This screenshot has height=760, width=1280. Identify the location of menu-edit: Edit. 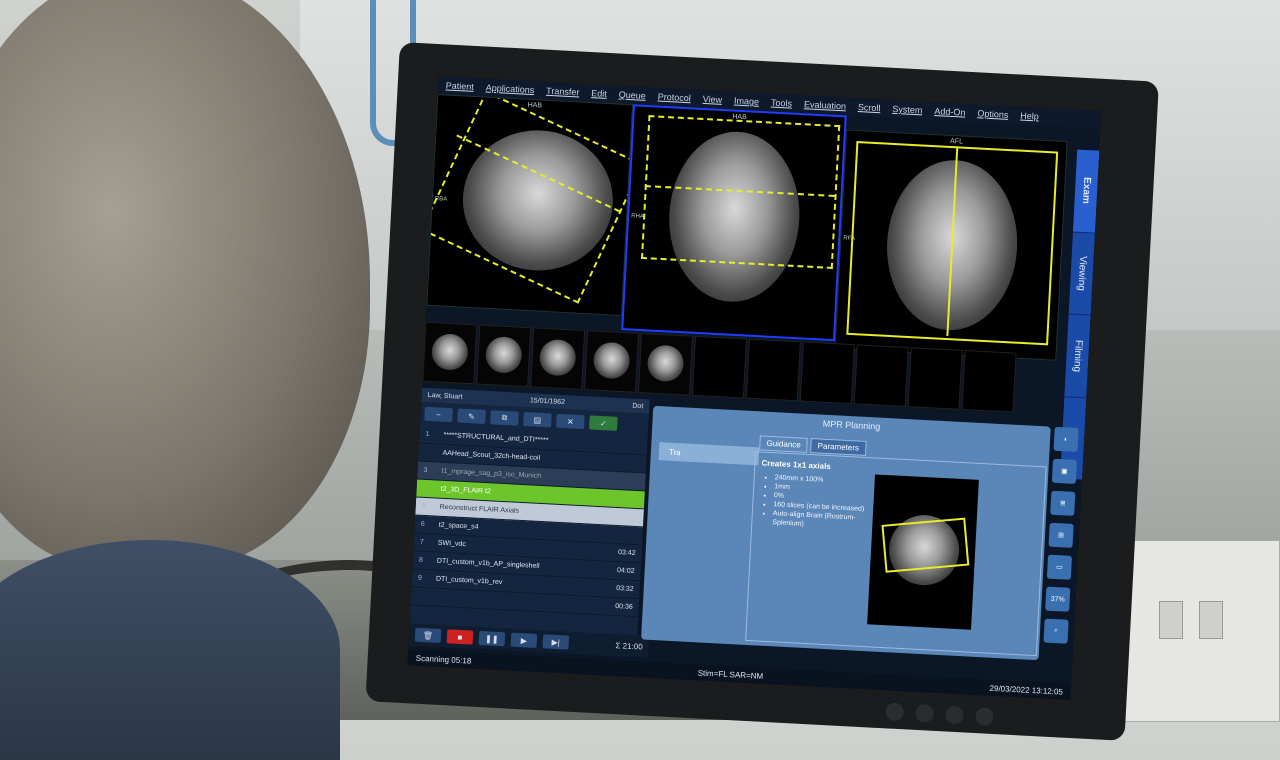
(599, 93).